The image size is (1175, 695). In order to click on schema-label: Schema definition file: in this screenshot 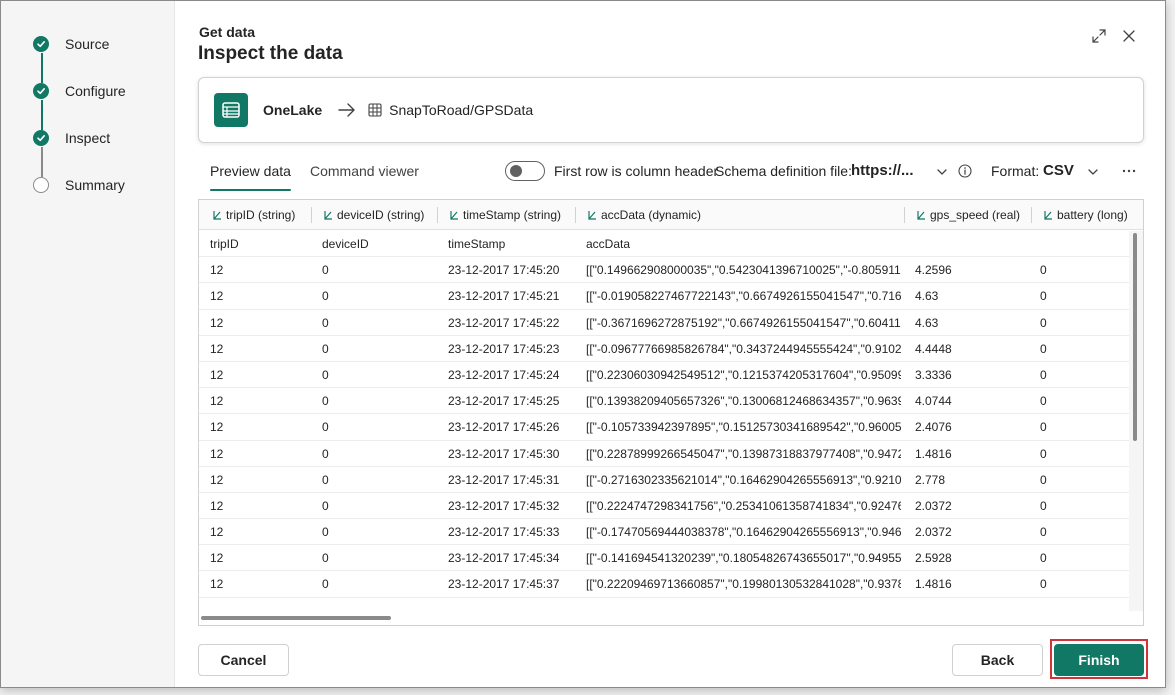, I will do `click(783, 171)`.